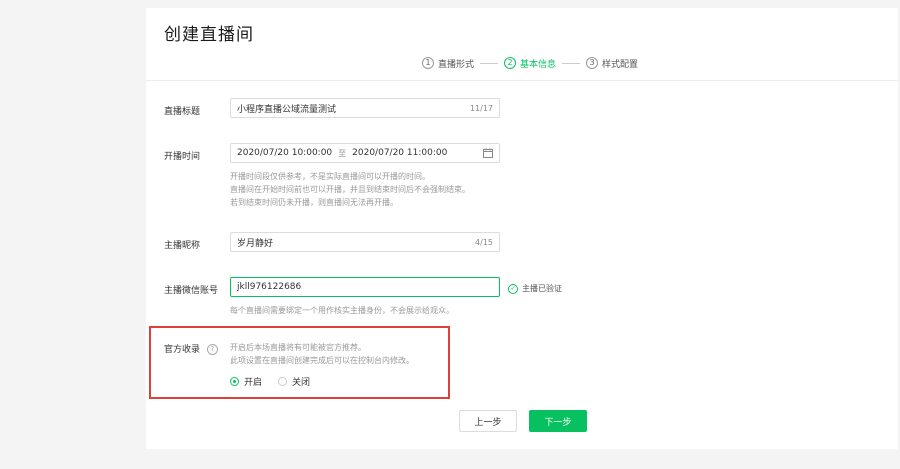 Image resolution: width=900 pixels, height=469 pixels. Describe the element at coordinates (298, 347) in the screenshot. I see `official-hint-line: 开启后本场直播将有可能被官方推荐。` at that location.